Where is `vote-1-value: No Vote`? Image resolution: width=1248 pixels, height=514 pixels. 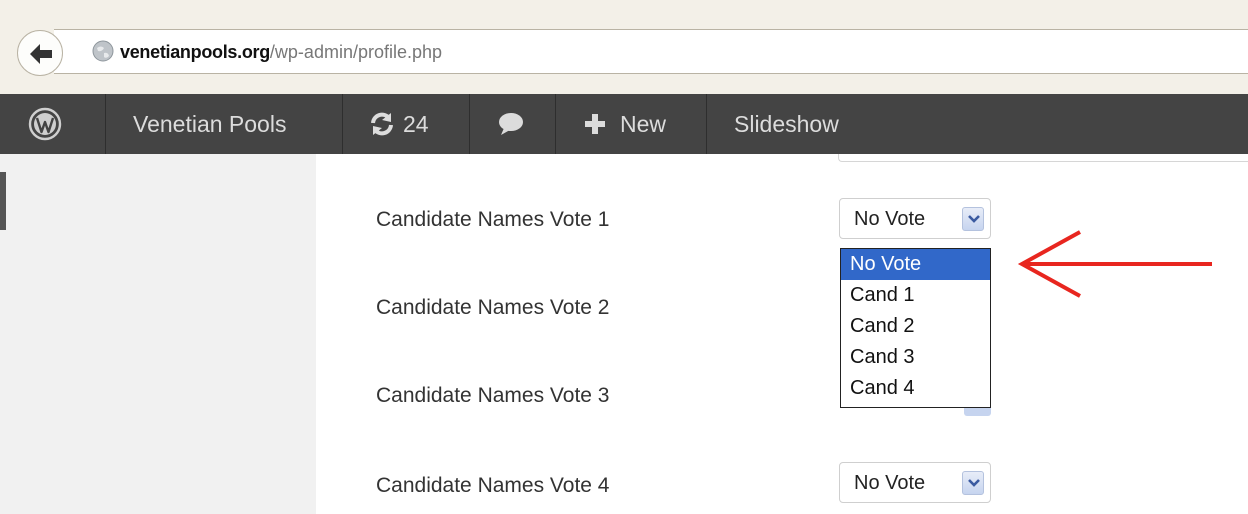
vote-1-value: No Vote is located at coordinates (890, 219).